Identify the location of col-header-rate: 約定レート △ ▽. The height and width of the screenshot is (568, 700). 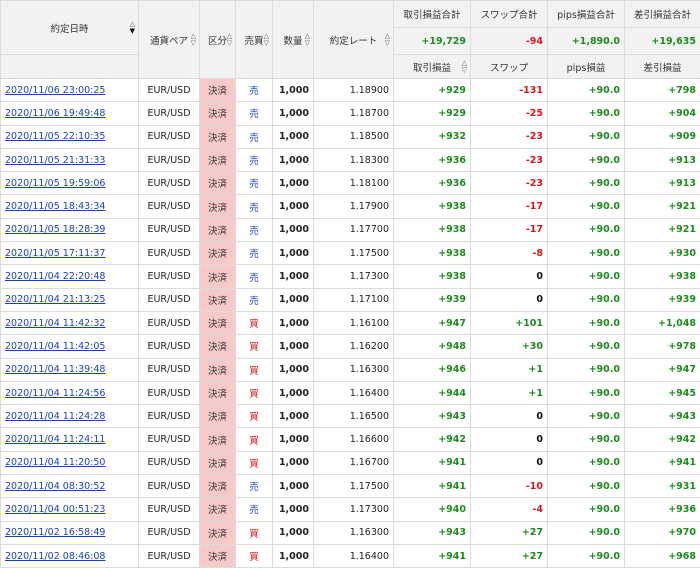
(354, 40).